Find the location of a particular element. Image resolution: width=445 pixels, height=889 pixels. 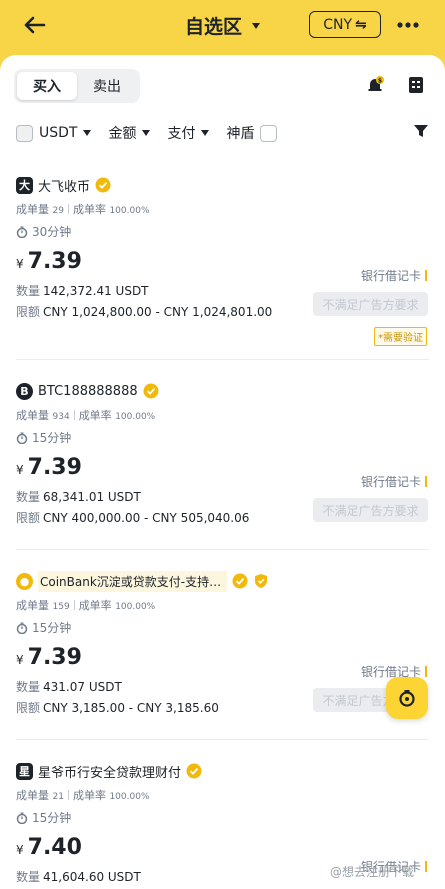

back-button is located at coordinates (35, 25).